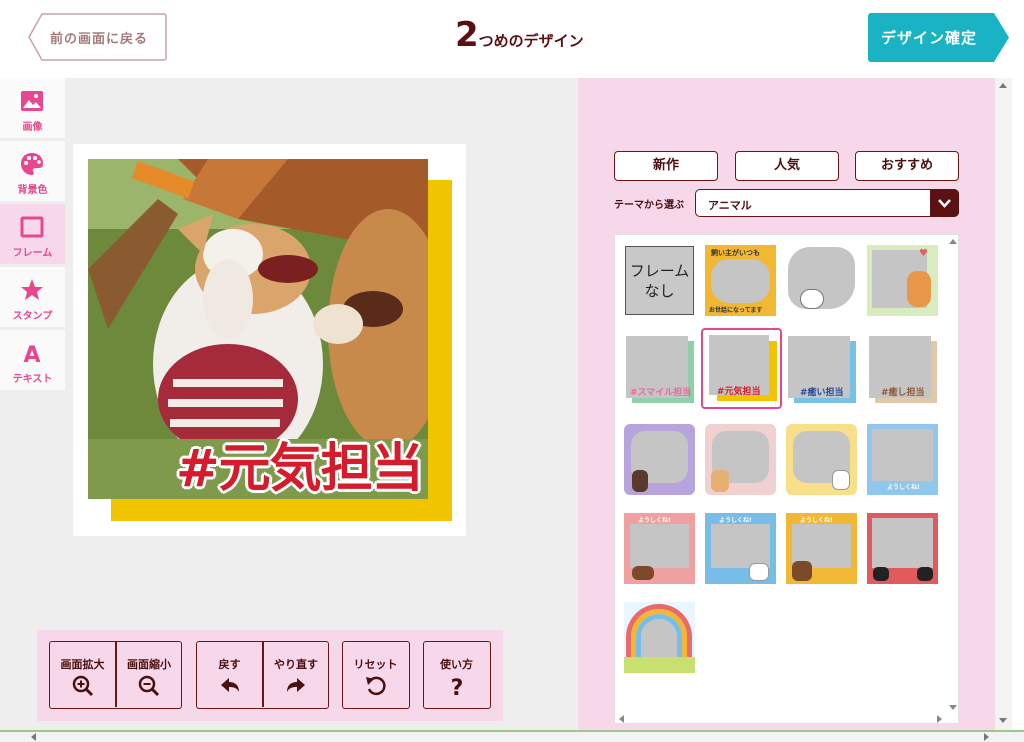  I want to click on frame-thumbnail: #癒い担当, so click(821, 370).